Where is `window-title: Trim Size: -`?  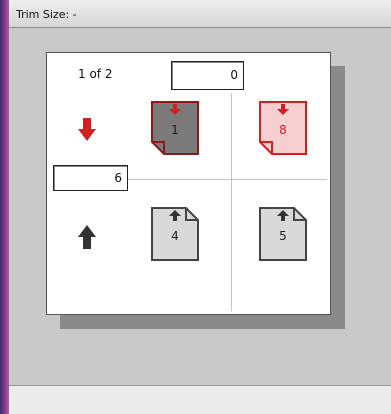
window-title: Trim Size: - is located at coordinates (46, 14).